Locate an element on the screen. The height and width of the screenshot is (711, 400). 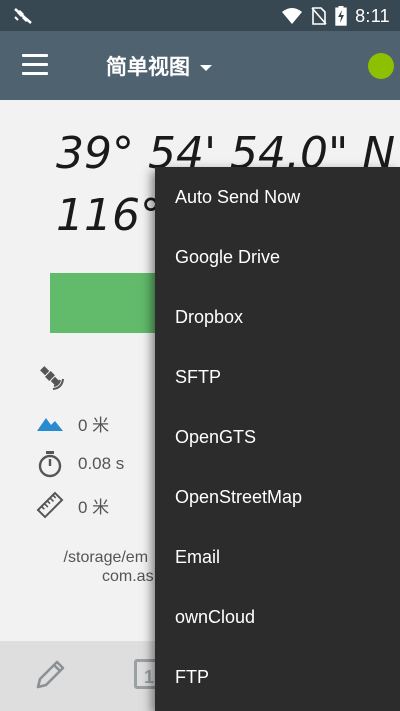
stopwatch-icon is located at coordinates (50, 464).